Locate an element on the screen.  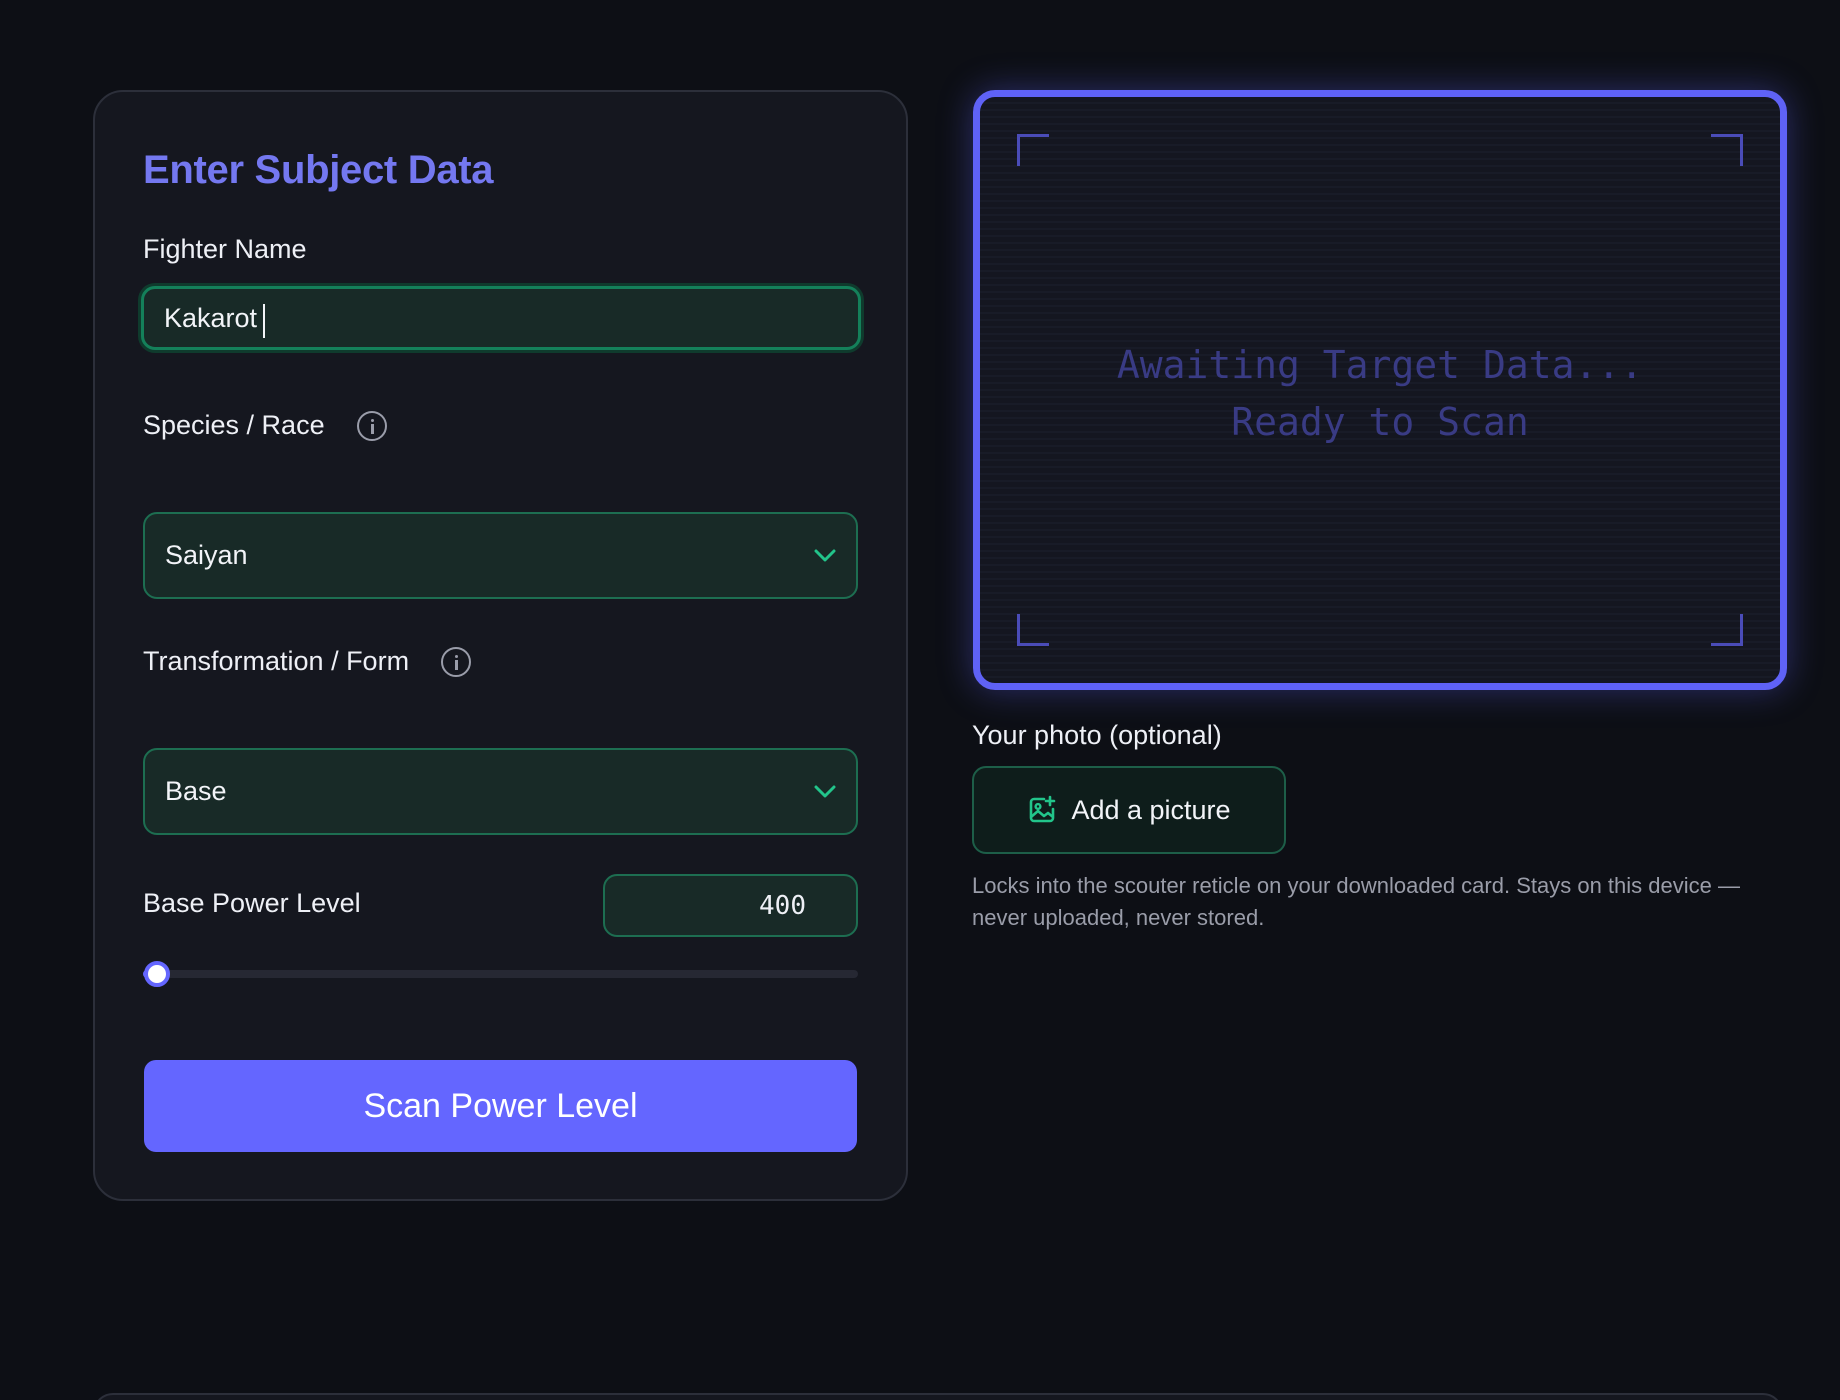
add-picture-button: Add a picture is located at coordinates (1129, 810).